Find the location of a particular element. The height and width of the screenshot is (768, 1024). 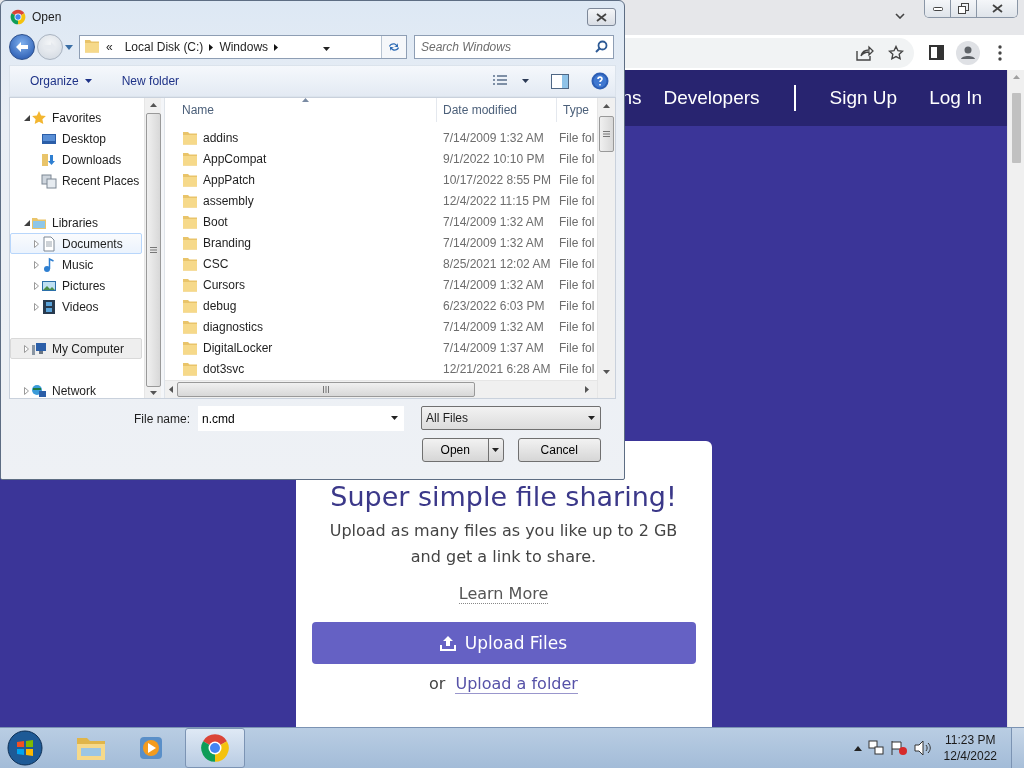

file-name: addins is located at coordinates (221, 137).